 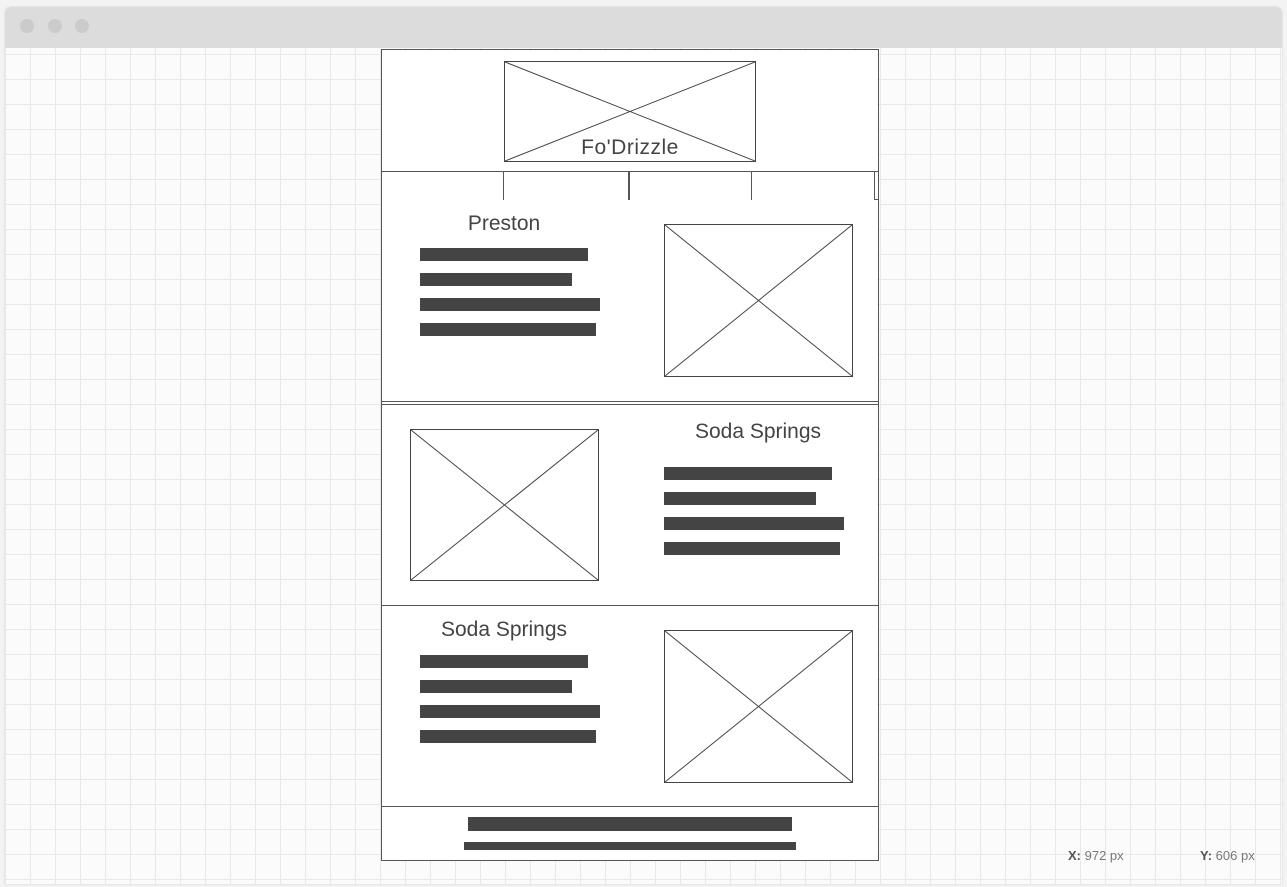 I want to click on nav-bar, so click(x=630, y=186).